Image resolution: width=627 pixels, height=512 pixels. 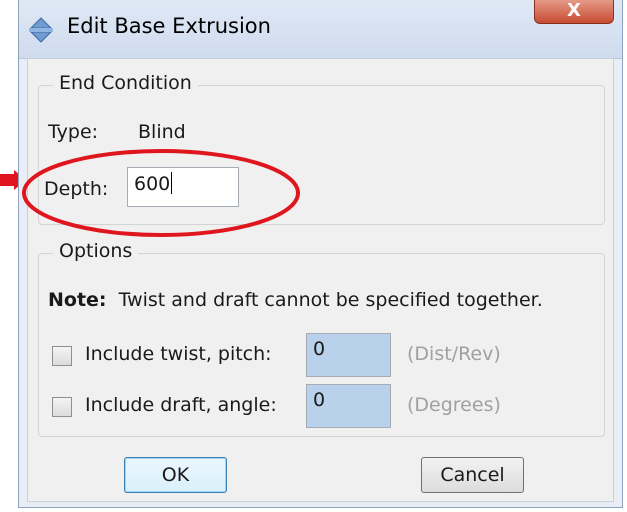 I want to click on include-draft-label: Include draft, angle:, so click(x=181, y=405).